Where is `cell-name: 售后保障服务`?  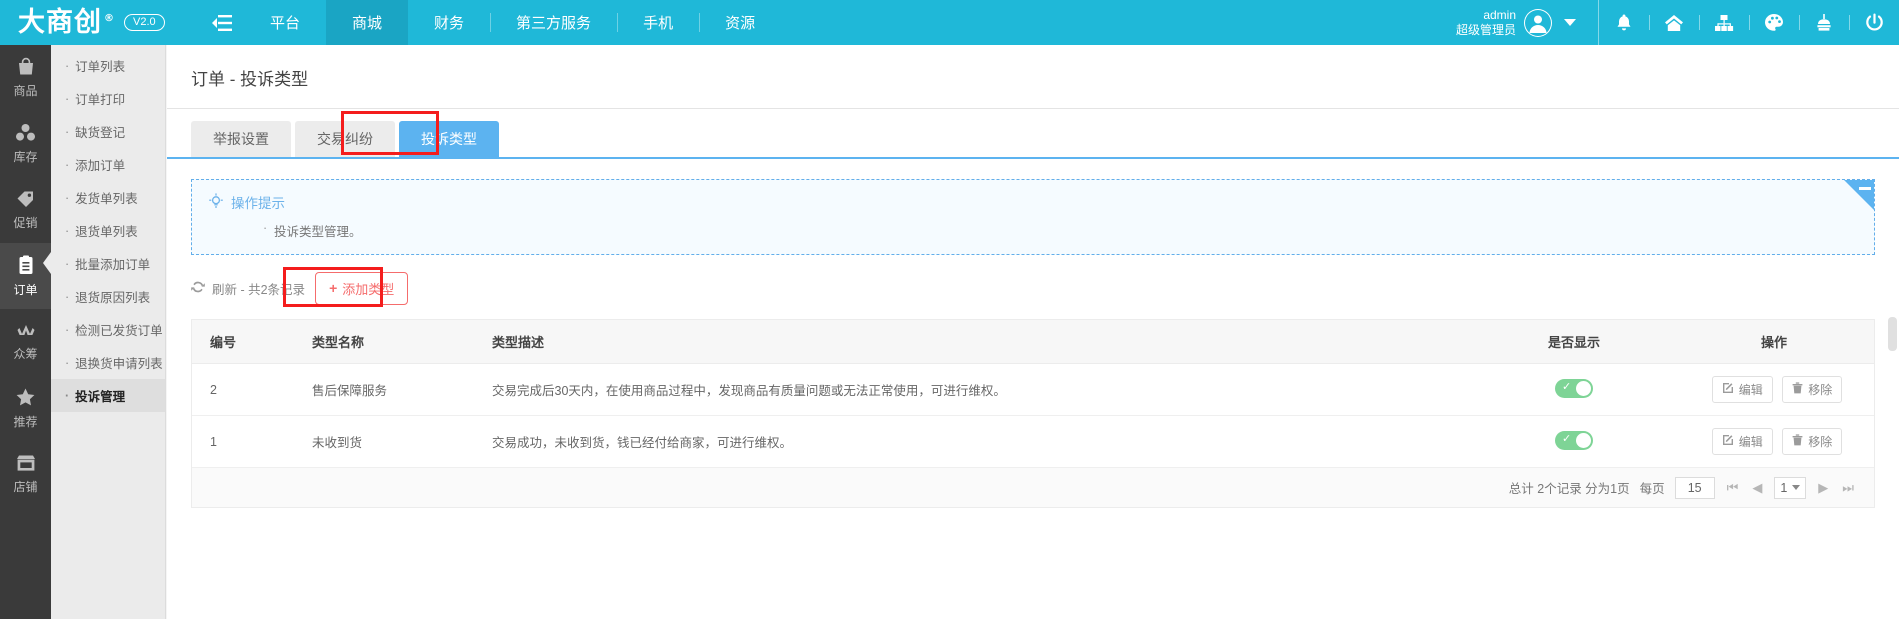 cell-name: 售后保障服务 is located at coordinates (402, 389).